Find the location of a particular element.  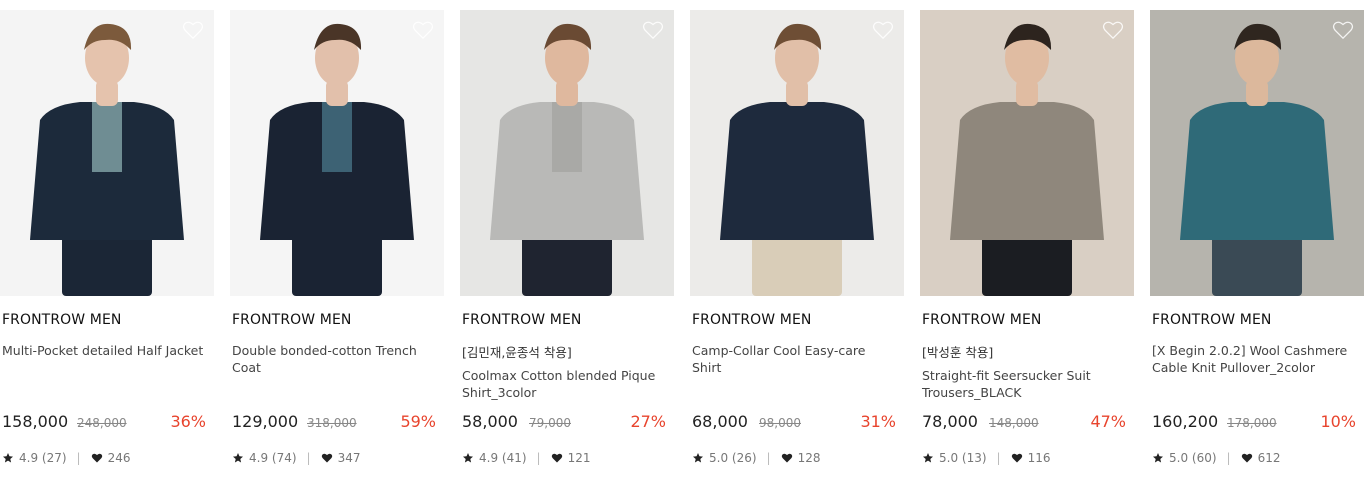

review-meta: 4.9 (27) | 246 is located at coordinates (66, 458).